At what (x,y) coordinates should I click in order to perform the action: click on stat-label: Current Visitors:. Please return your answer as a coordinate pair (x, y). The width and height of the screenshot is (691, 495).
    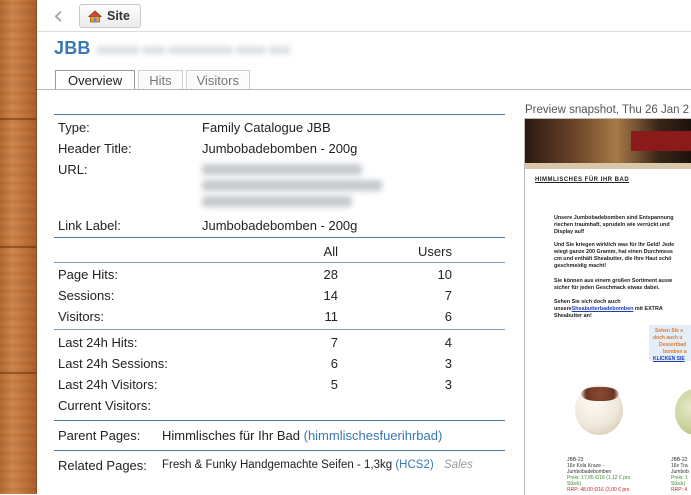
    Looking at the image, I should click on (104, 405).